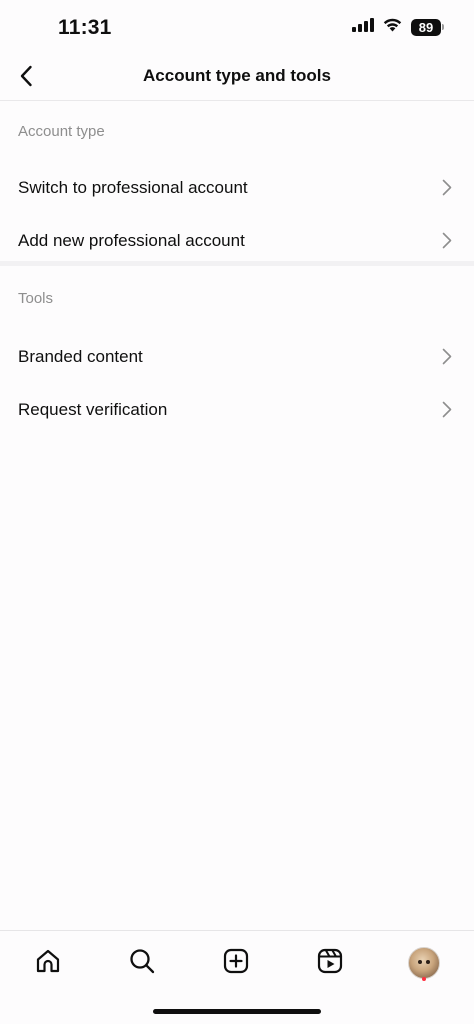 This screenshot has width=474, height=1024. Describe the element at coordinates (237, 409) in the screenshot. I see `request-verification-button: Request verification` at that location.